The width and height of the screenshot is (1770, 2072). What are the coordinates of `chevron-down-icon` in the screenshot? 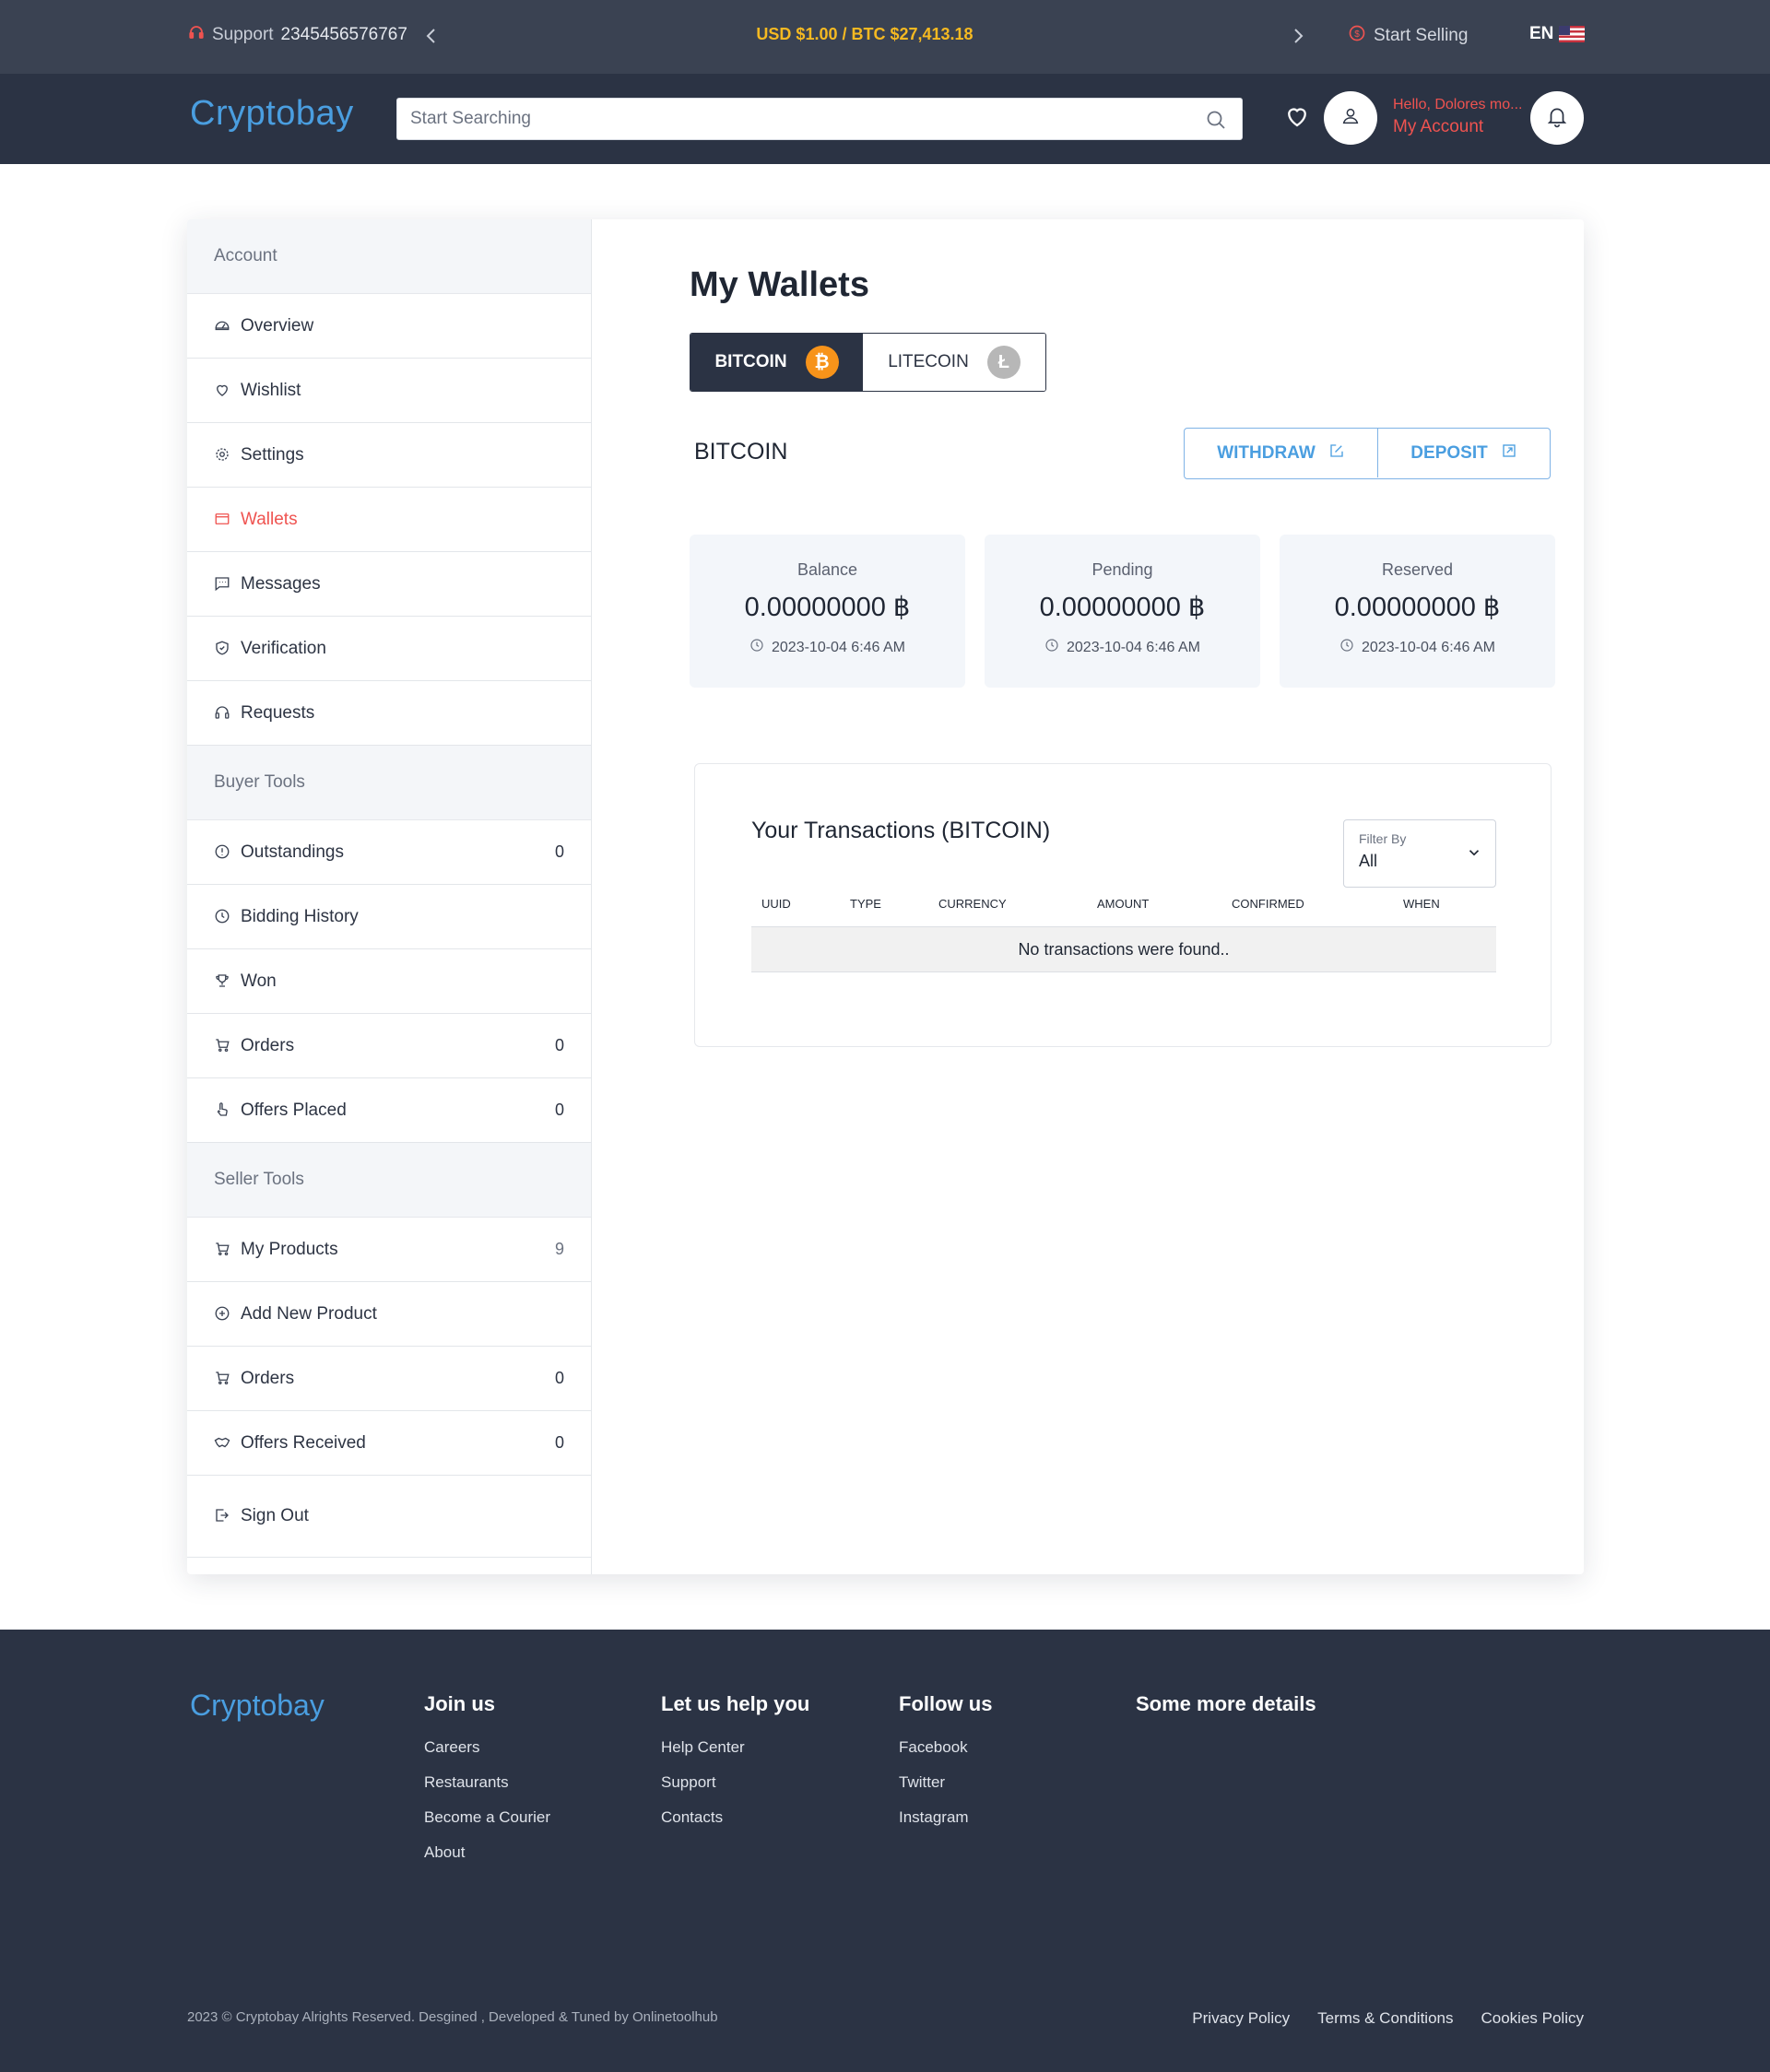 It's located at (1474, 852).